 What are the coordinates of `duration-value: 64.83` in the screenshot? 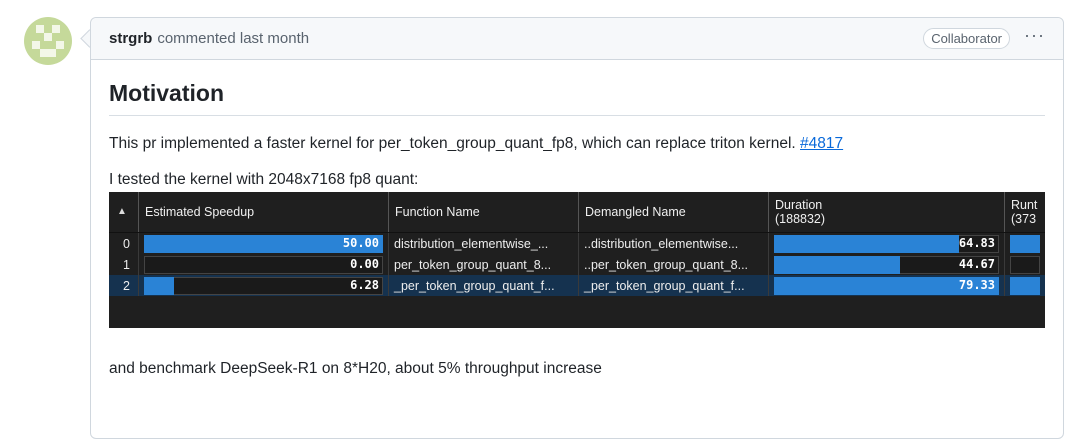 It's located at (976, 242).